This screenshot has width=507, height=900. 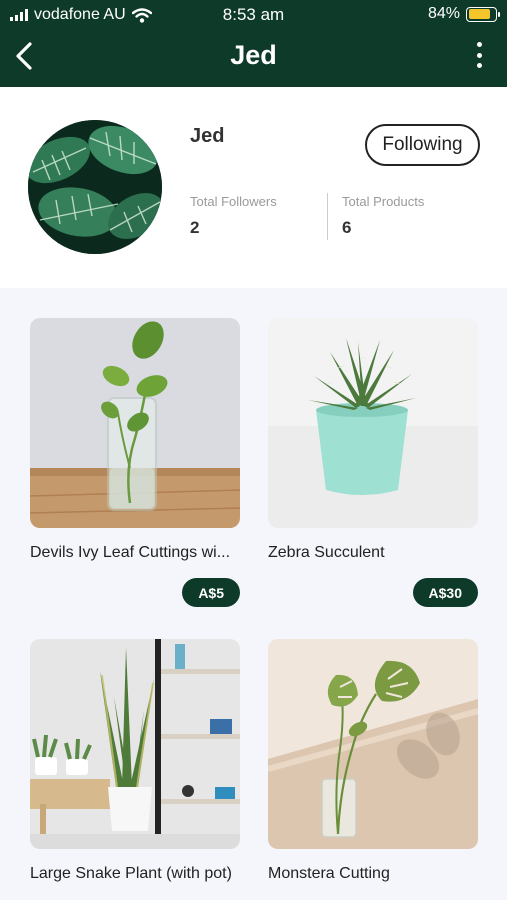 I want to click on leaf-pattern-image, so click(x=95, y=187).